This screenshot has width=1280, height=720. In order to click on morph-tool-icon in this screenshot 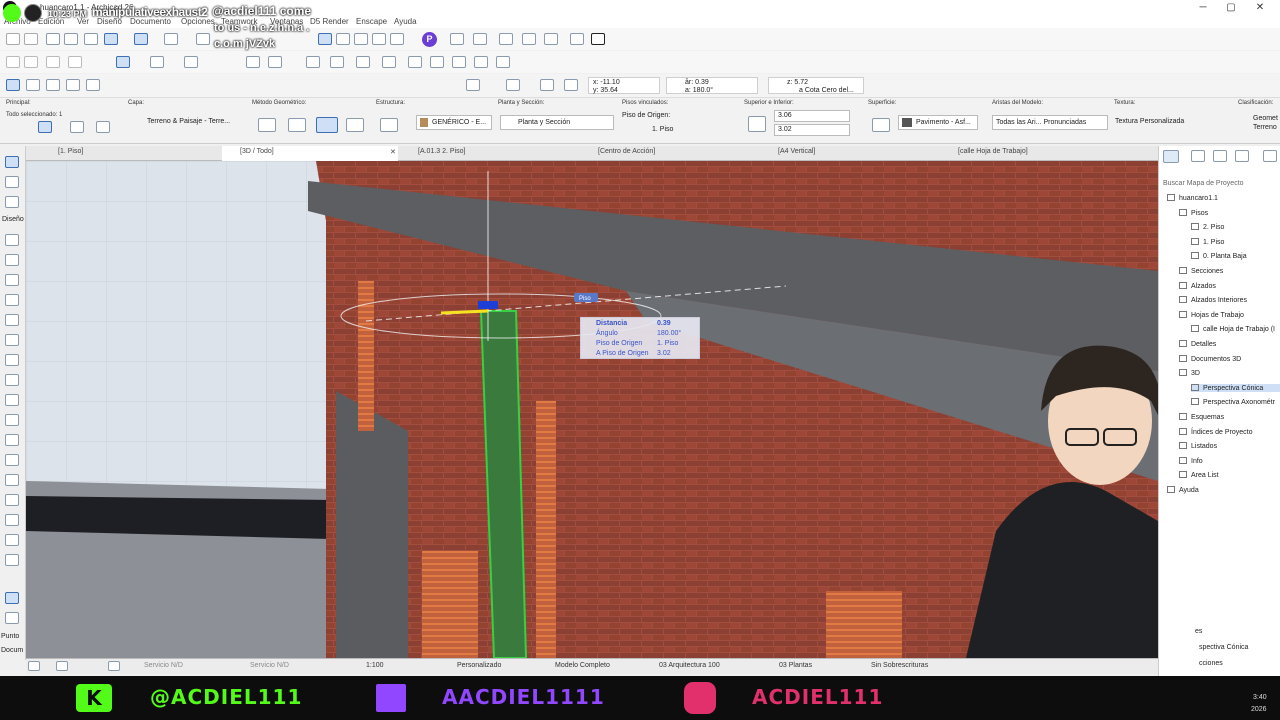, I will do `click(12, 480)`.